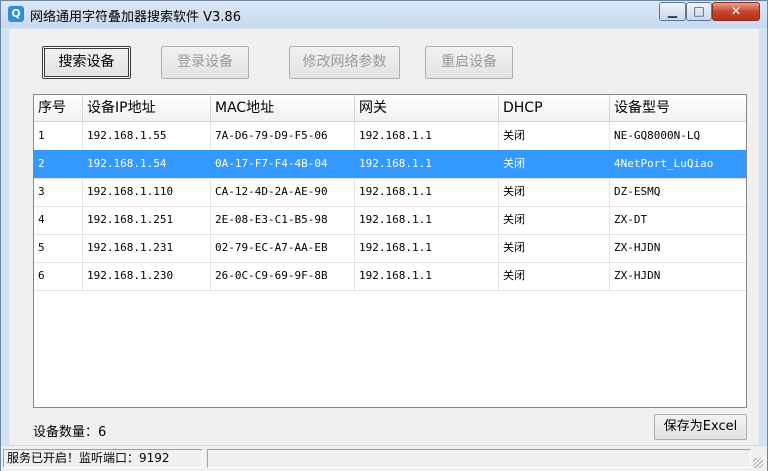  I want to click on title-bar: Q 网络通用字符叠加器搜索软件 V3.86 ▁ □ ✕, so click(384, 14).